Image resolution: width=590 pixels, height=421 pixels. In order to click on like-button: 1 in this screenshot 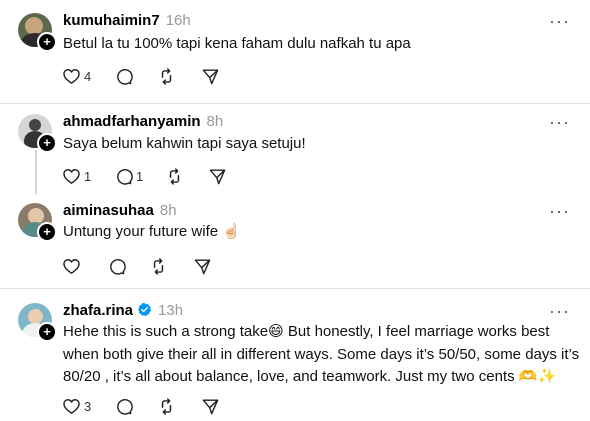, I will do `click(76, 176)`.